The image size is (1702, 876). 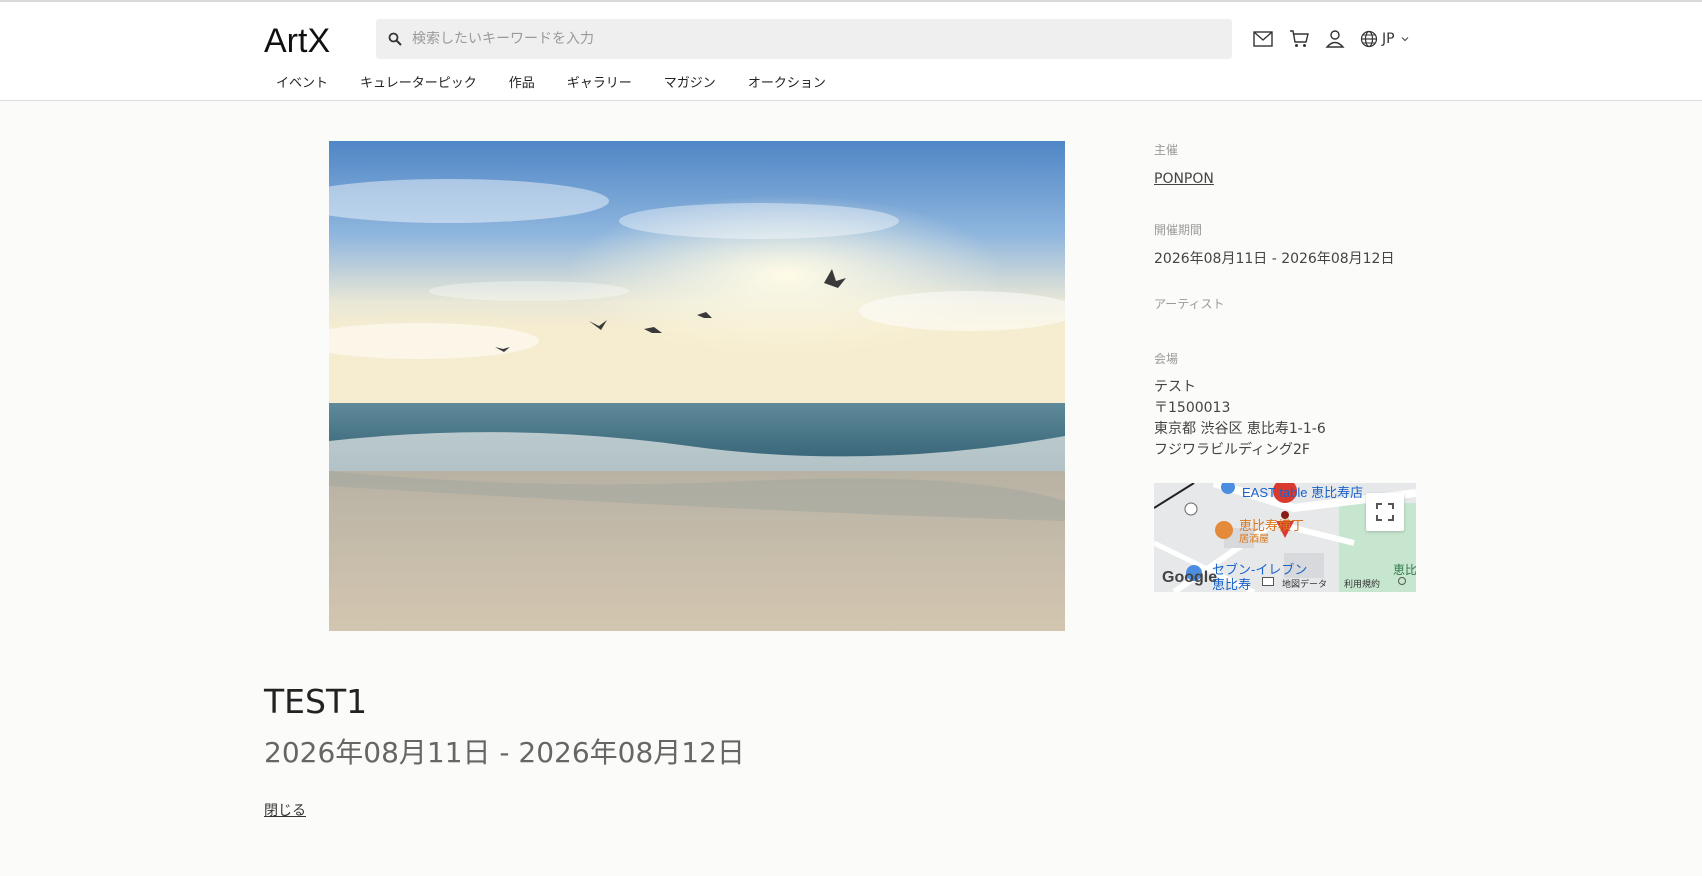 I want to click on main-nav: イベント キュレーターピック 作品 ギャラリー マガジン オークション, so click(x=567, y=81).